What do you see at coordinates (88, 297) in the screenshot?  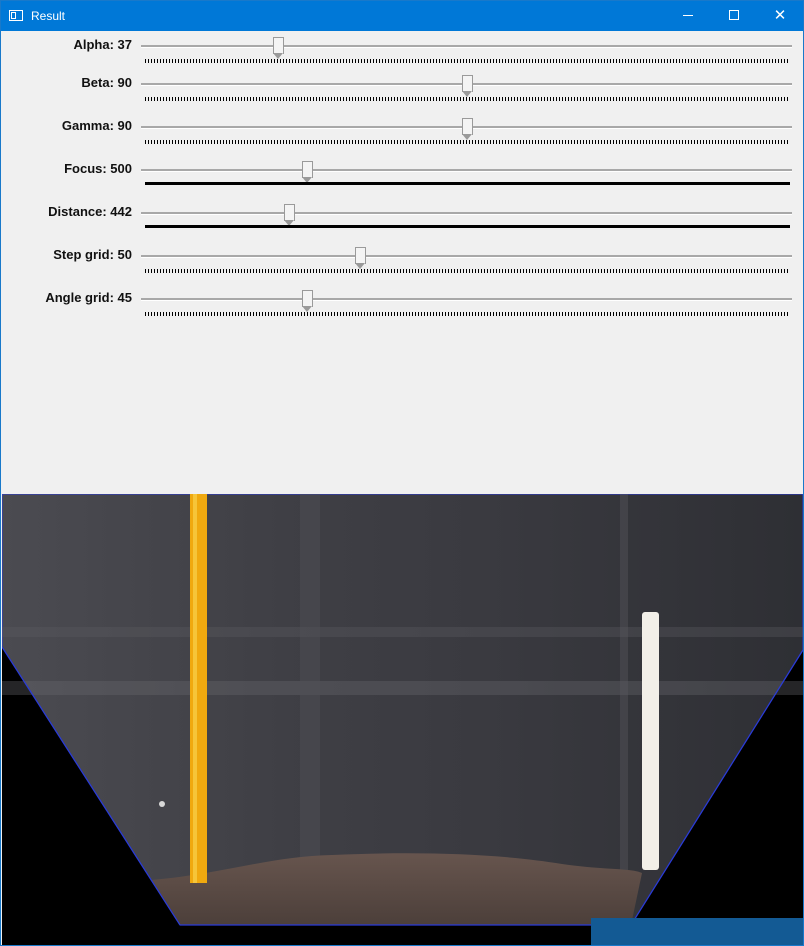 I see `trackbar-label: Angle grid: 45` at bounding box center [88, 297].